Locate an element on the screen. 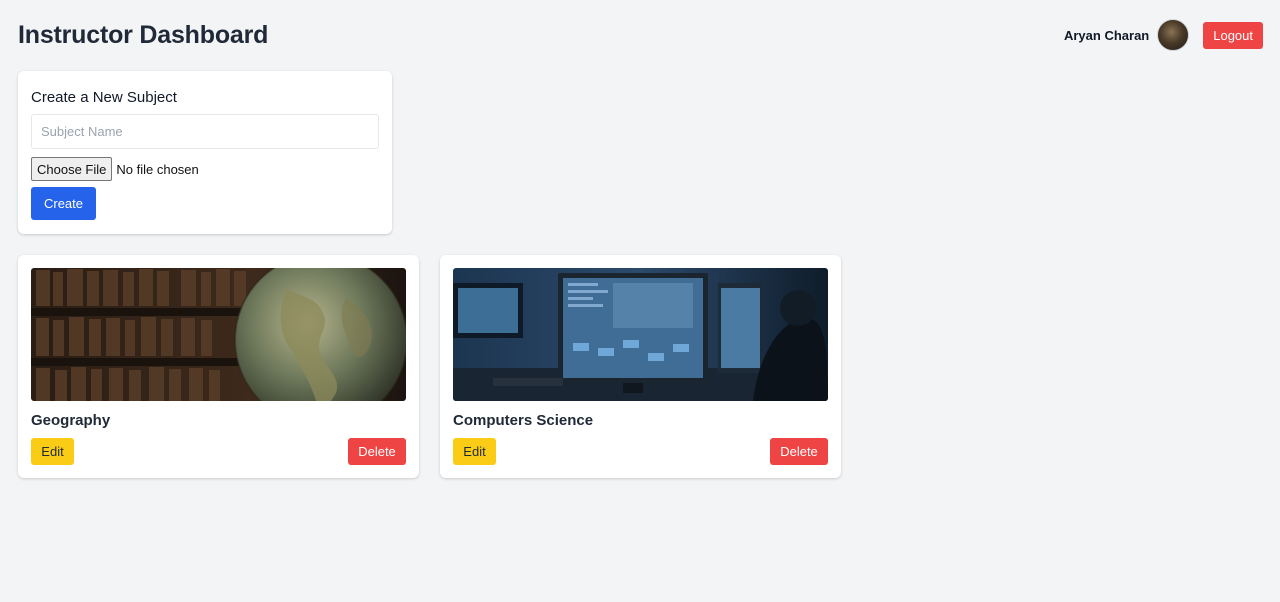  subject-card-computers-science: Computers Science Edit Delete is located at coordinates (640, 366).